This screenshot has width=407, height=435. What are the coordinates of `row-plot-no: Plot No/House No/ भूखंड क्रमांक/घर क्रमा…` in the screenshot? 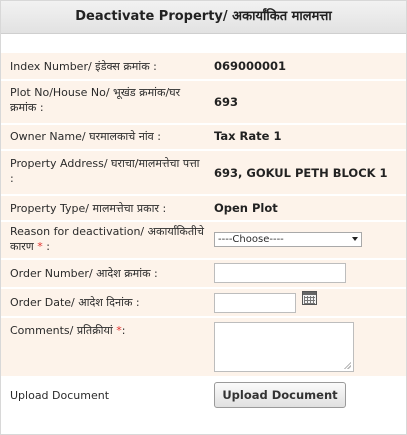 It's located at (203, 102).